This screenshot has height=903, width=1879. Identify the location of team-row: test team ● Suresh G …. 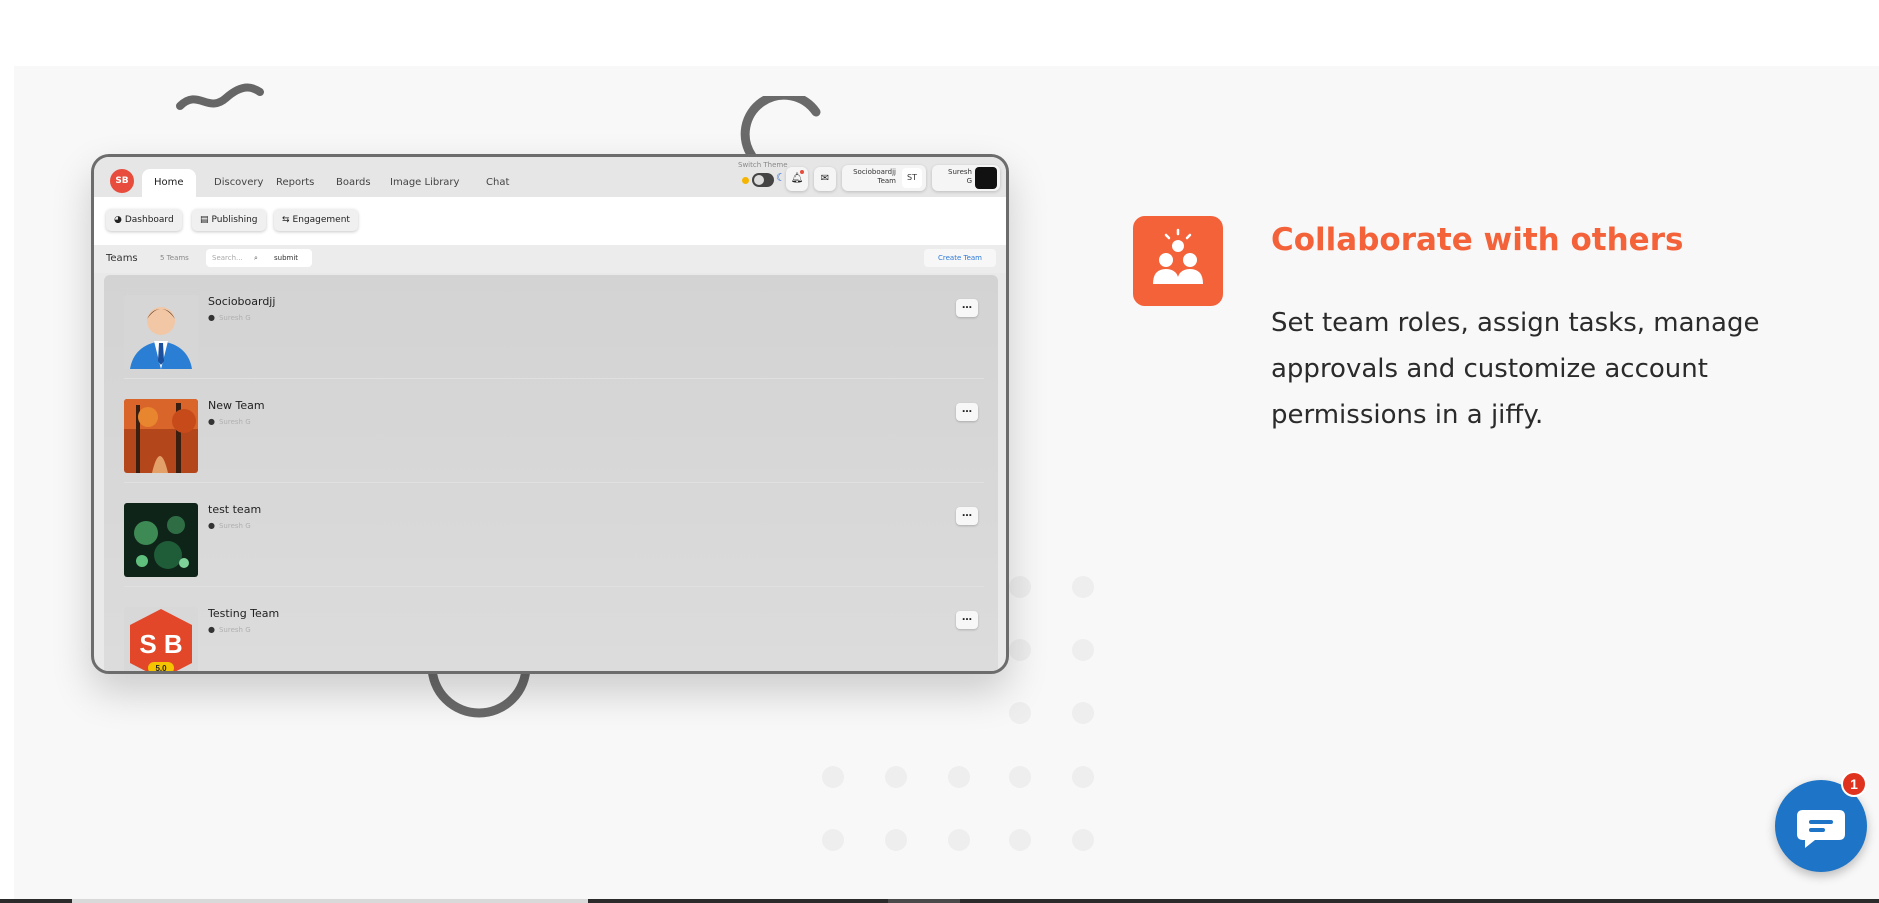
(554, 535).